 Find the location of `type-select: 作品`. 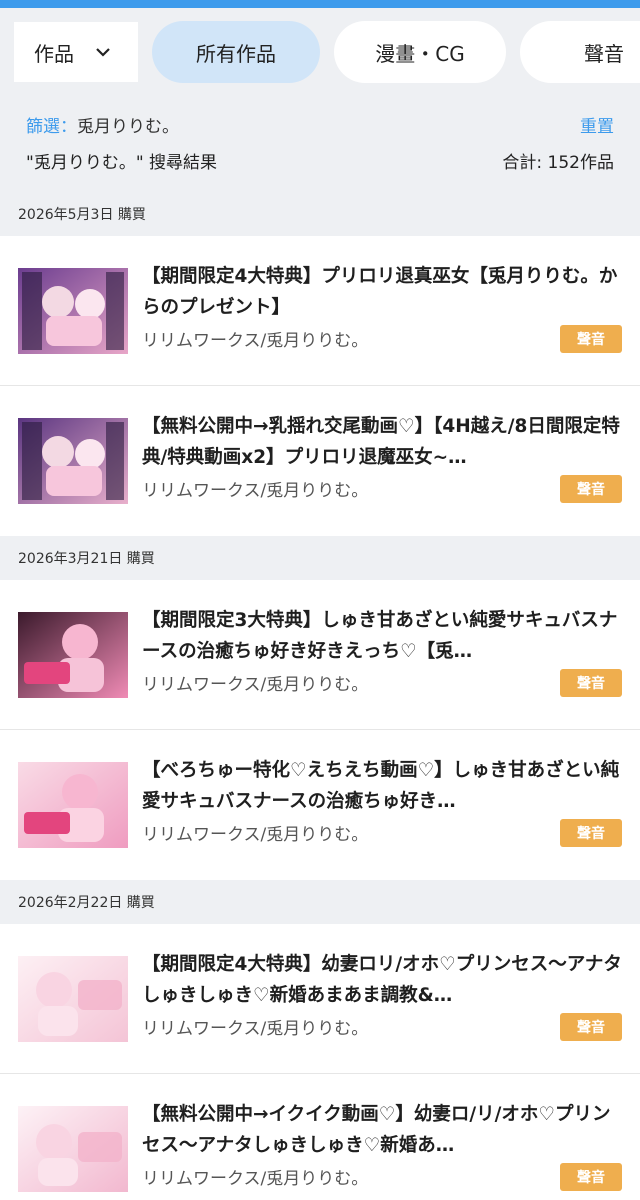

type-select: 作品 is located at coordinates (76, 52).